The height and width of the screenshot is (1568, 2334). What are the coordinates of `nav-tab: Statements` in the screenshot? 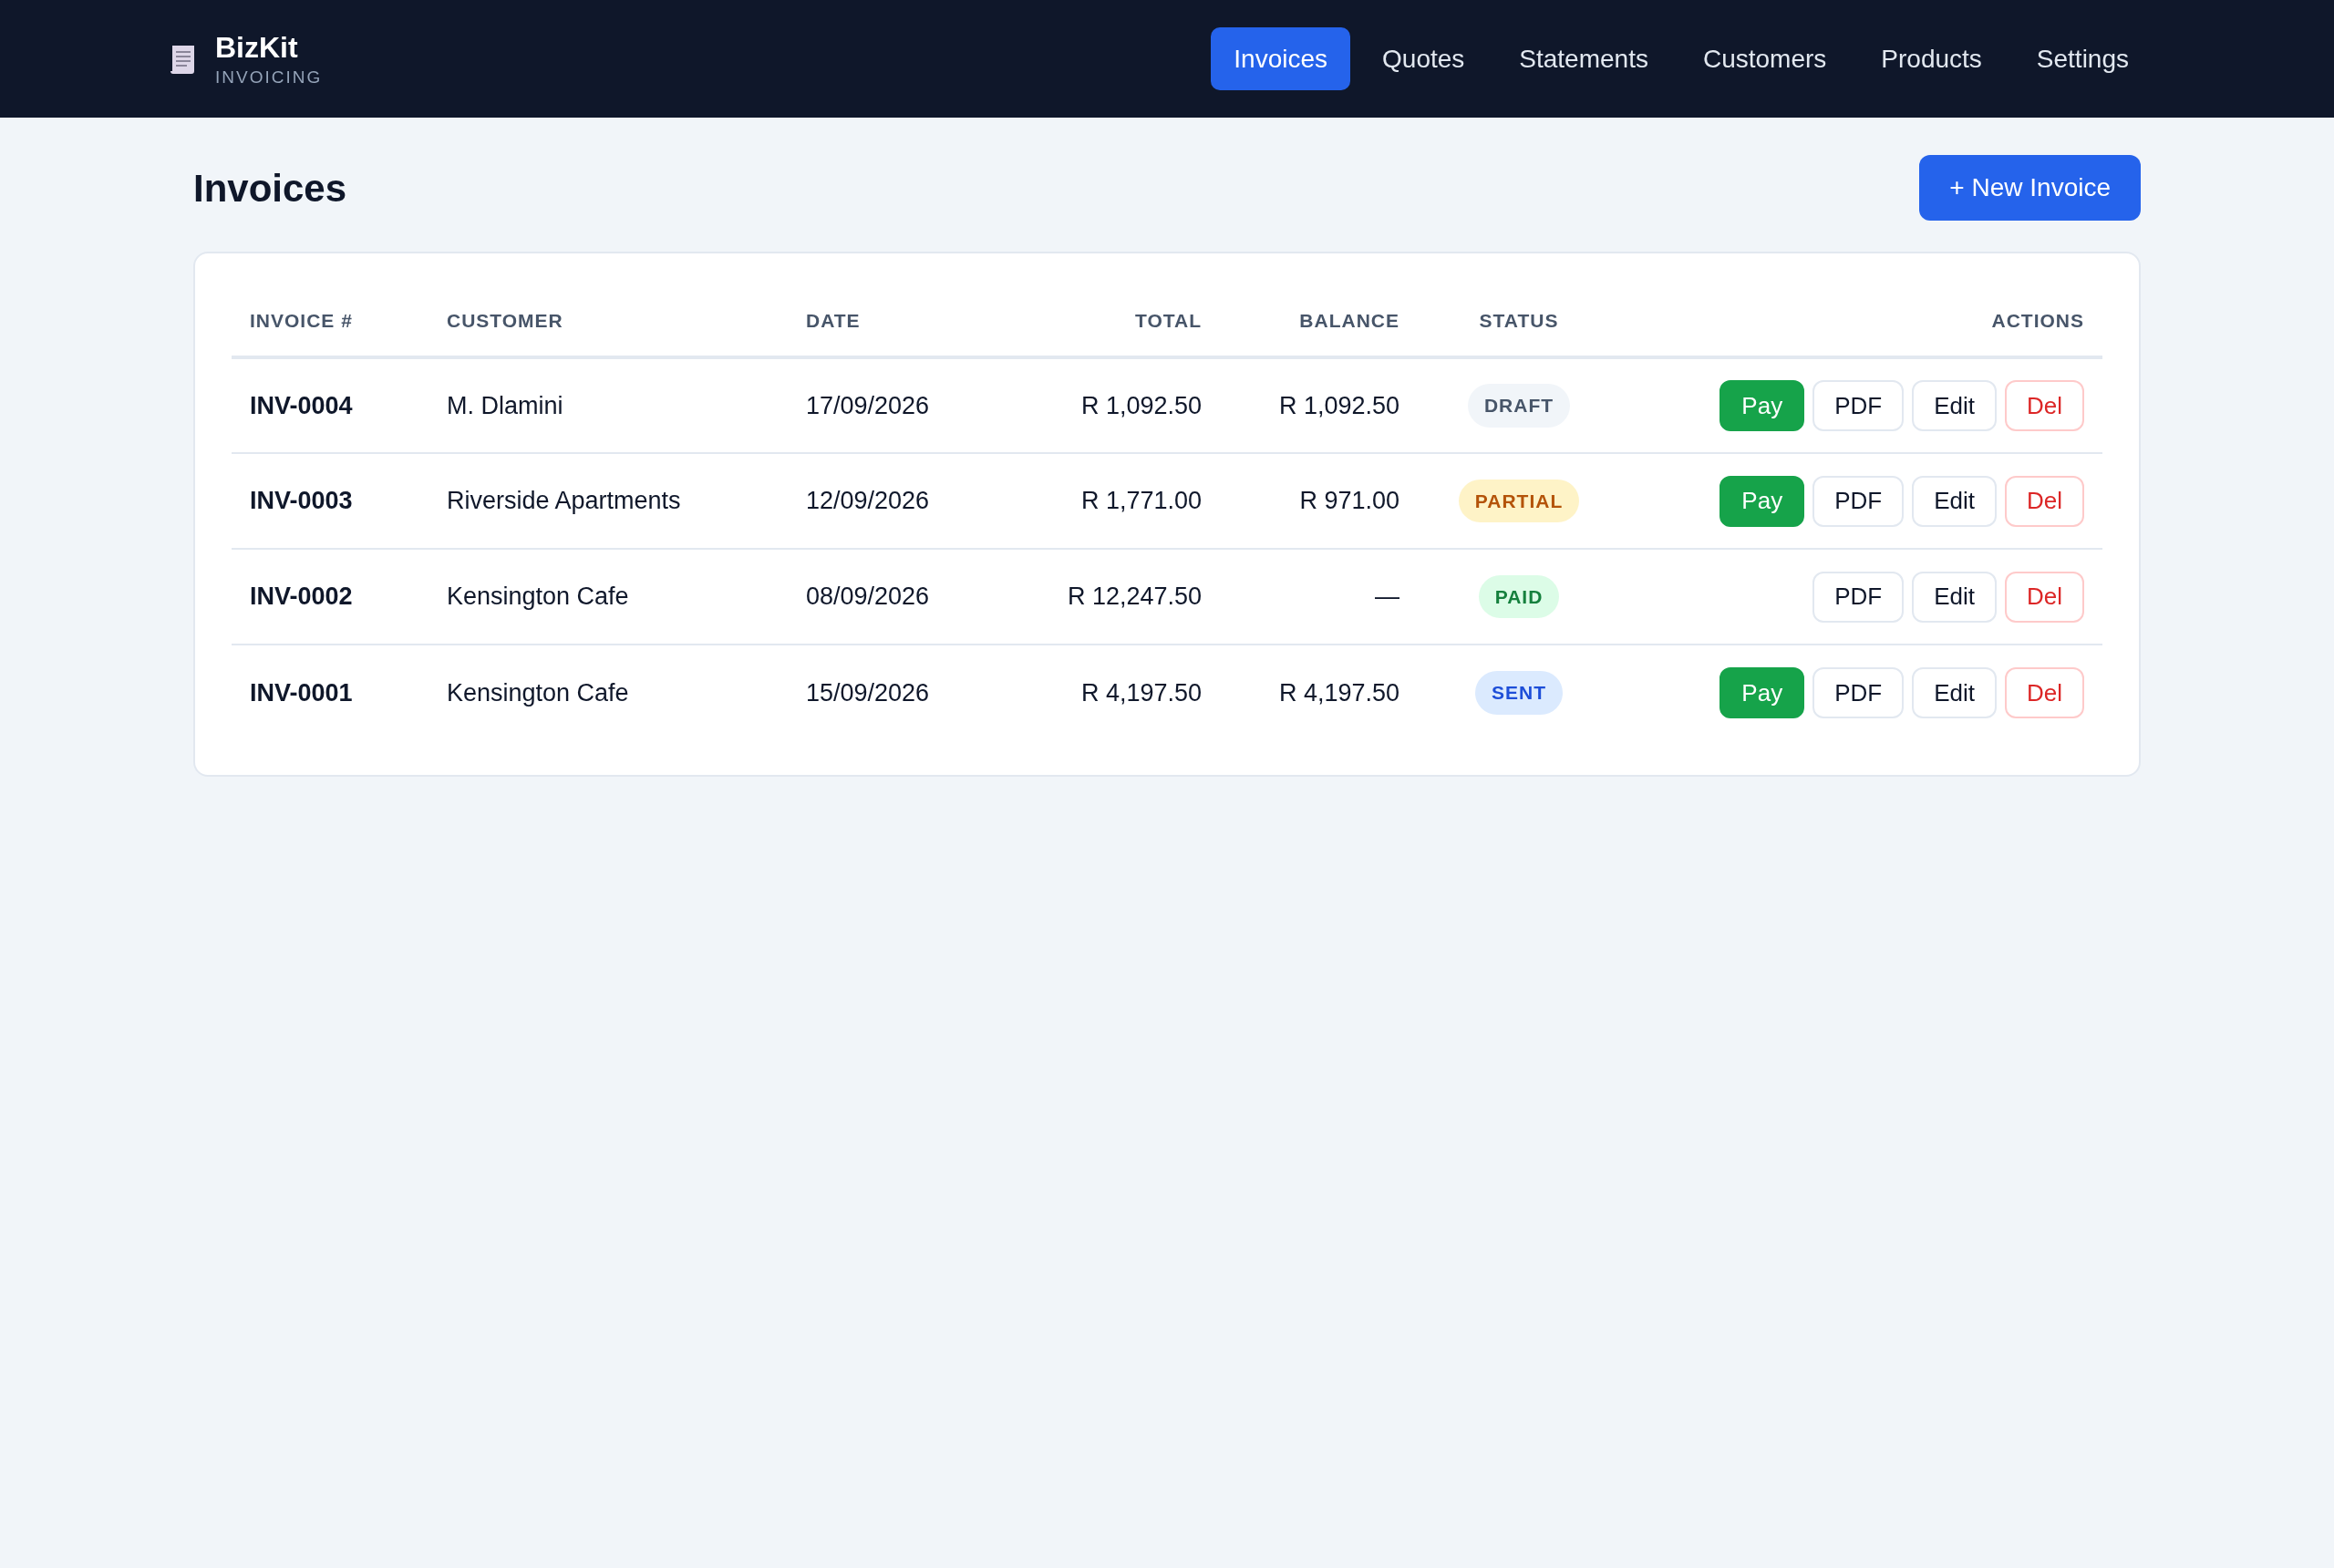 It's located at (1583, 58).